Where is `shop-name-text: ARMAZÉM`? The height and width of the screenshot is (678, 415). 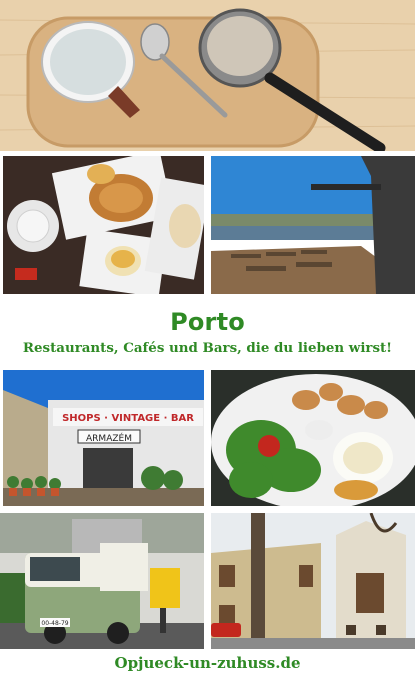
shop-name-text: ARMAZÉM is located at coordinates (109, 438).